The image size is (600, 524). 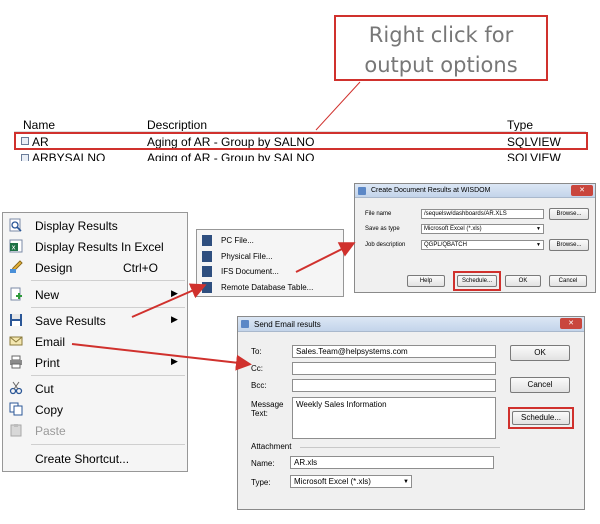 What do you see at coordinates (400, 447) in the screenshot?
I see `attachment-group-divider` at bounding box center [400, 447].